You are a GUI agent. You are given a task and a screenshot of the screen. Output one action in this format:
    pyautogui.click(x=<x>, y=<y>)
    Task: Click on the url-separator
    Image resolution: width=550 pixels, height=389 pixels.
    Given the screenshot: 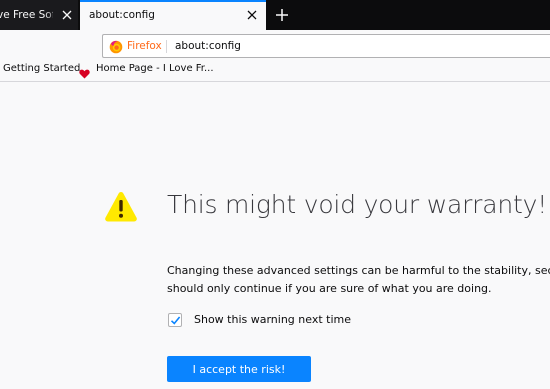 What is the action you would take?
    pyautogui.click(x=166, y=46)
    